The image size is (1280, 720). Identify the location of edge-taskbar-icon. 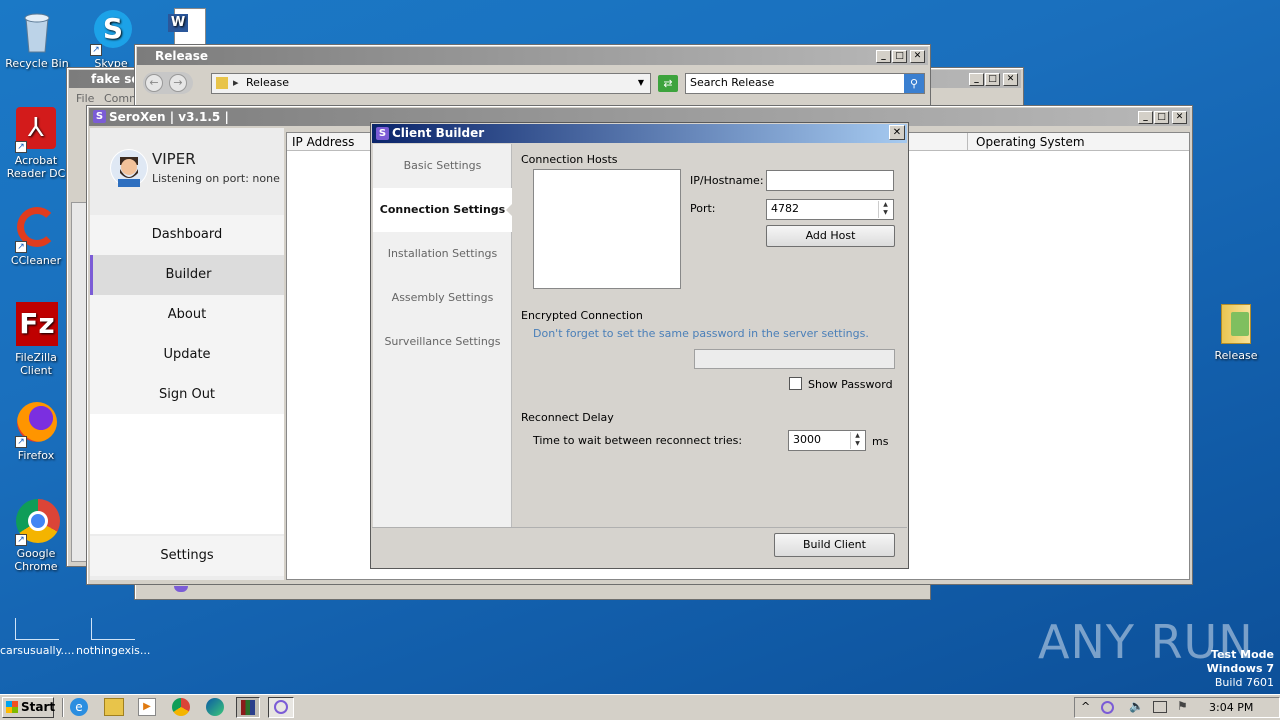
(215, 707).